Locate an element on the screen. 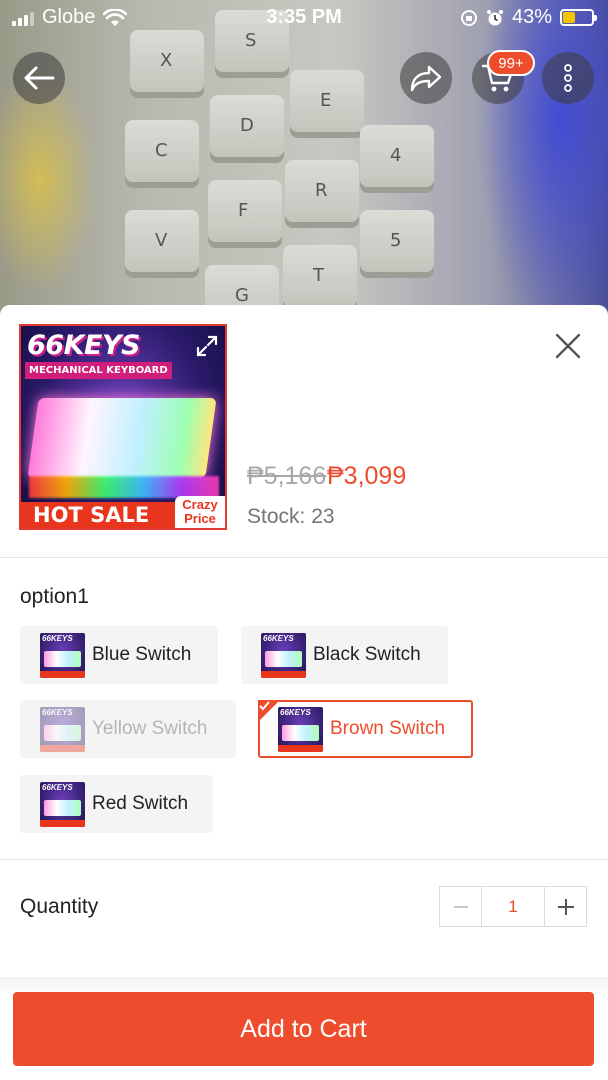  quantity-stepper: 1 is located at coordinates (513, 906).